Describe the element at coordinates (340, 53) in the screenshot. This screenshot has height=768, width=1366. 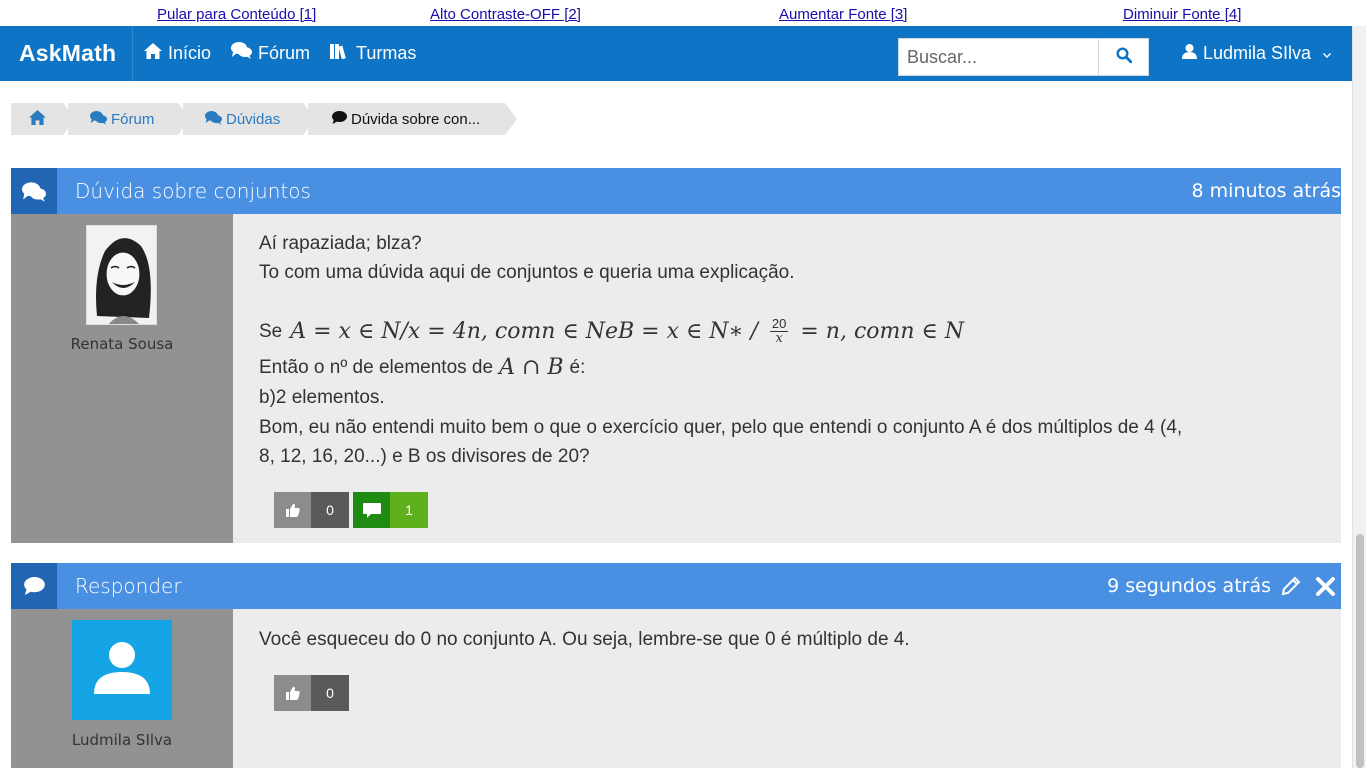
I see `library-icon` at that location.